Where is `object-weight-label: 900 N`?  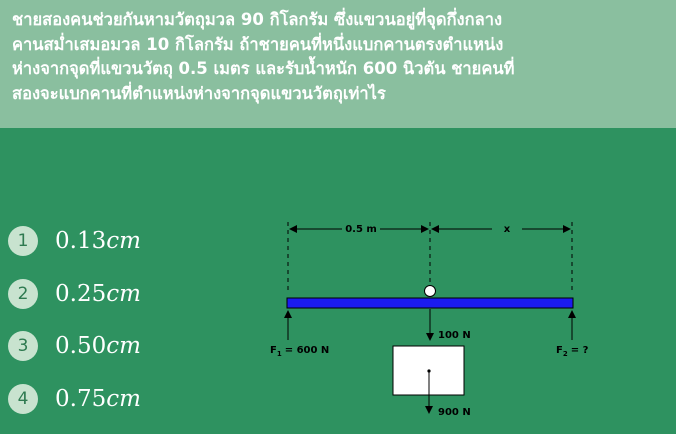
object-weight-label: 900 N is located at coordinates (454, 412).